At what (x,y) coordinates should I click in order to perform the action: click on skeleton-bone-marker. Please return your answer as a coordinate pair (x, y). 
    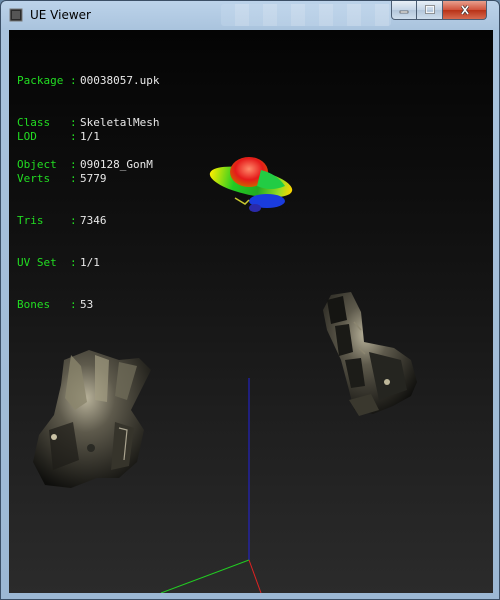
    Looking at the image, I should click on (251, 184).